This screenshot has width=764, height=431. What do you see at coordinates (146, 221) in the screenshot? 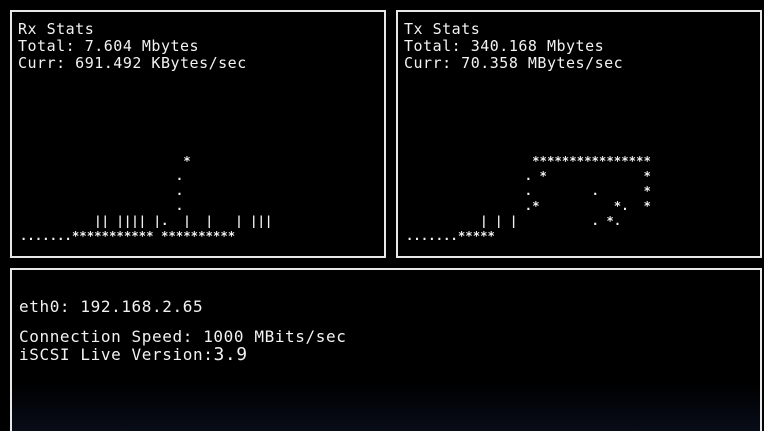
I see `rx-graph-line: || |||| |. | | | |||` at bounding box center [146, 221].